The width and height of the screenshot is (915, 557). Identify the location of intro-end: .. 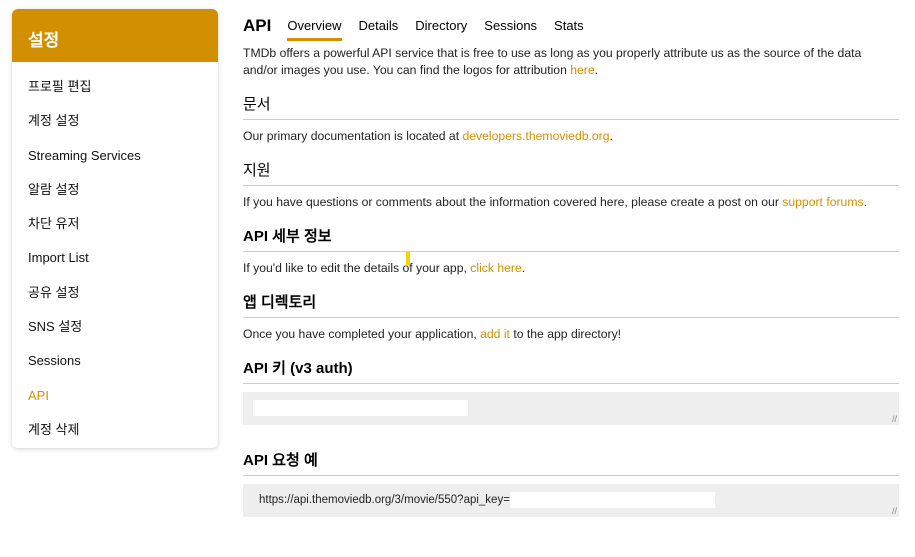
(596, 70).